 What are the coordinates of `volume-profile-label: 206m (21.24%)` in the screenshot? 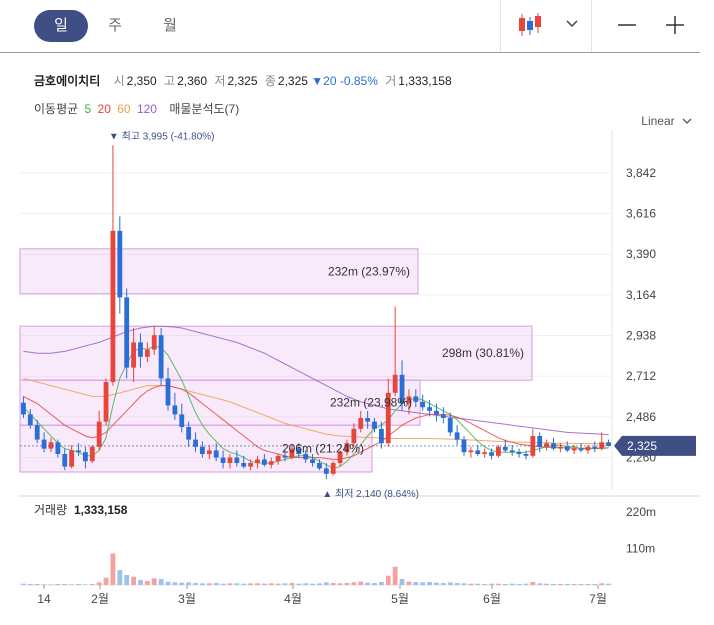 It's located at (323, 449).